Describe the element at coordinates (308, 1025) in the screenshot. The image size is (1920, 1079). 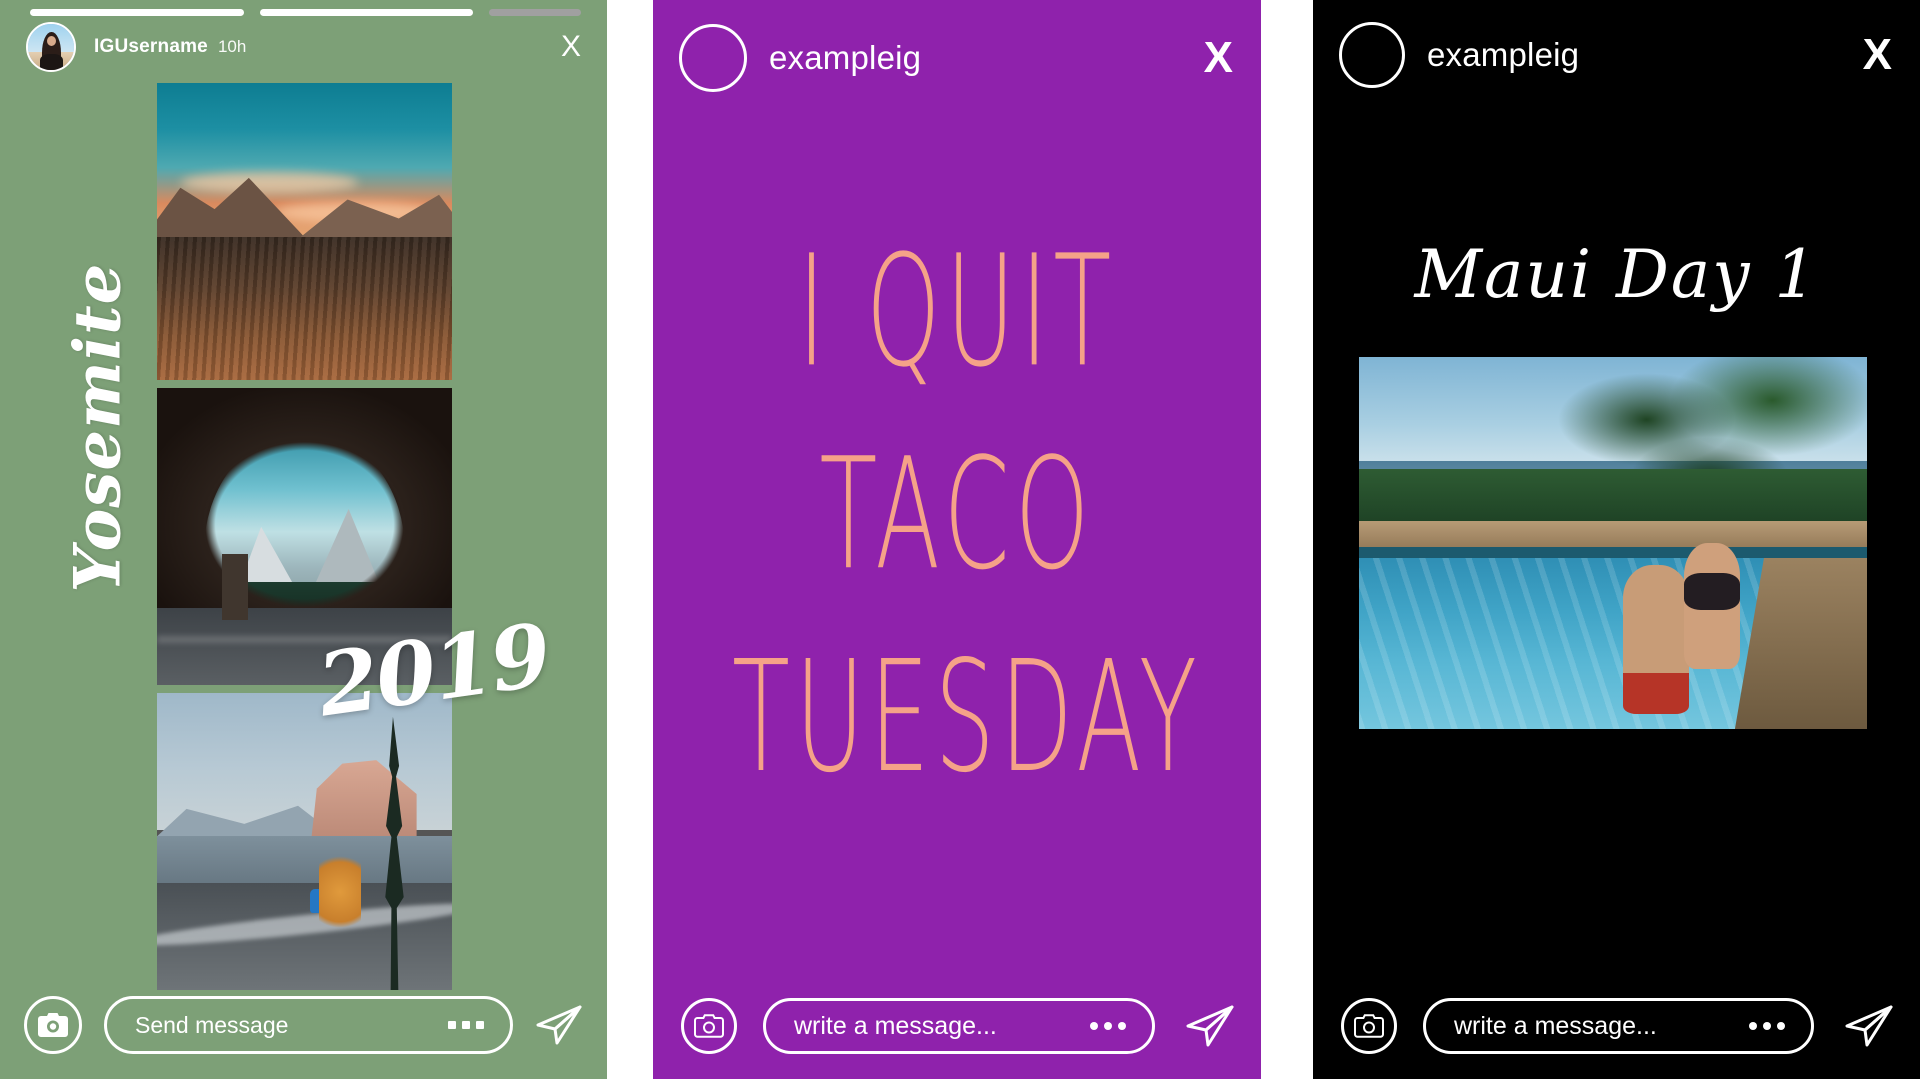
I see `send-message-input: Send message` at that location.